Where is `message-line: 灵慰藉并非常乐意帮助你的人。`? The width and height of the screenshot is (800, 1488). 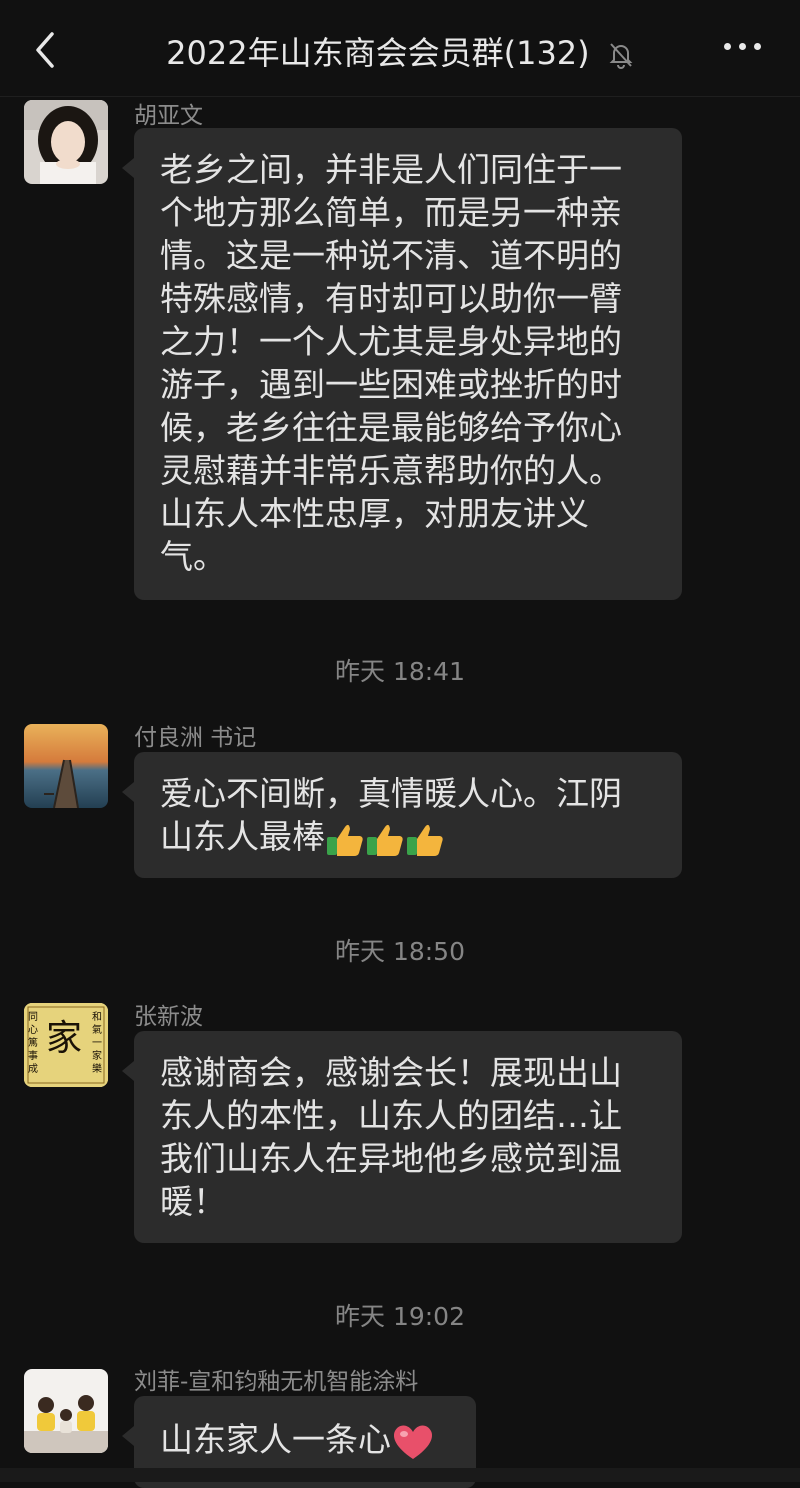 message-line: 灵慰藉并非常乐意帮助你的人。 is located at coordinates (391, 470).